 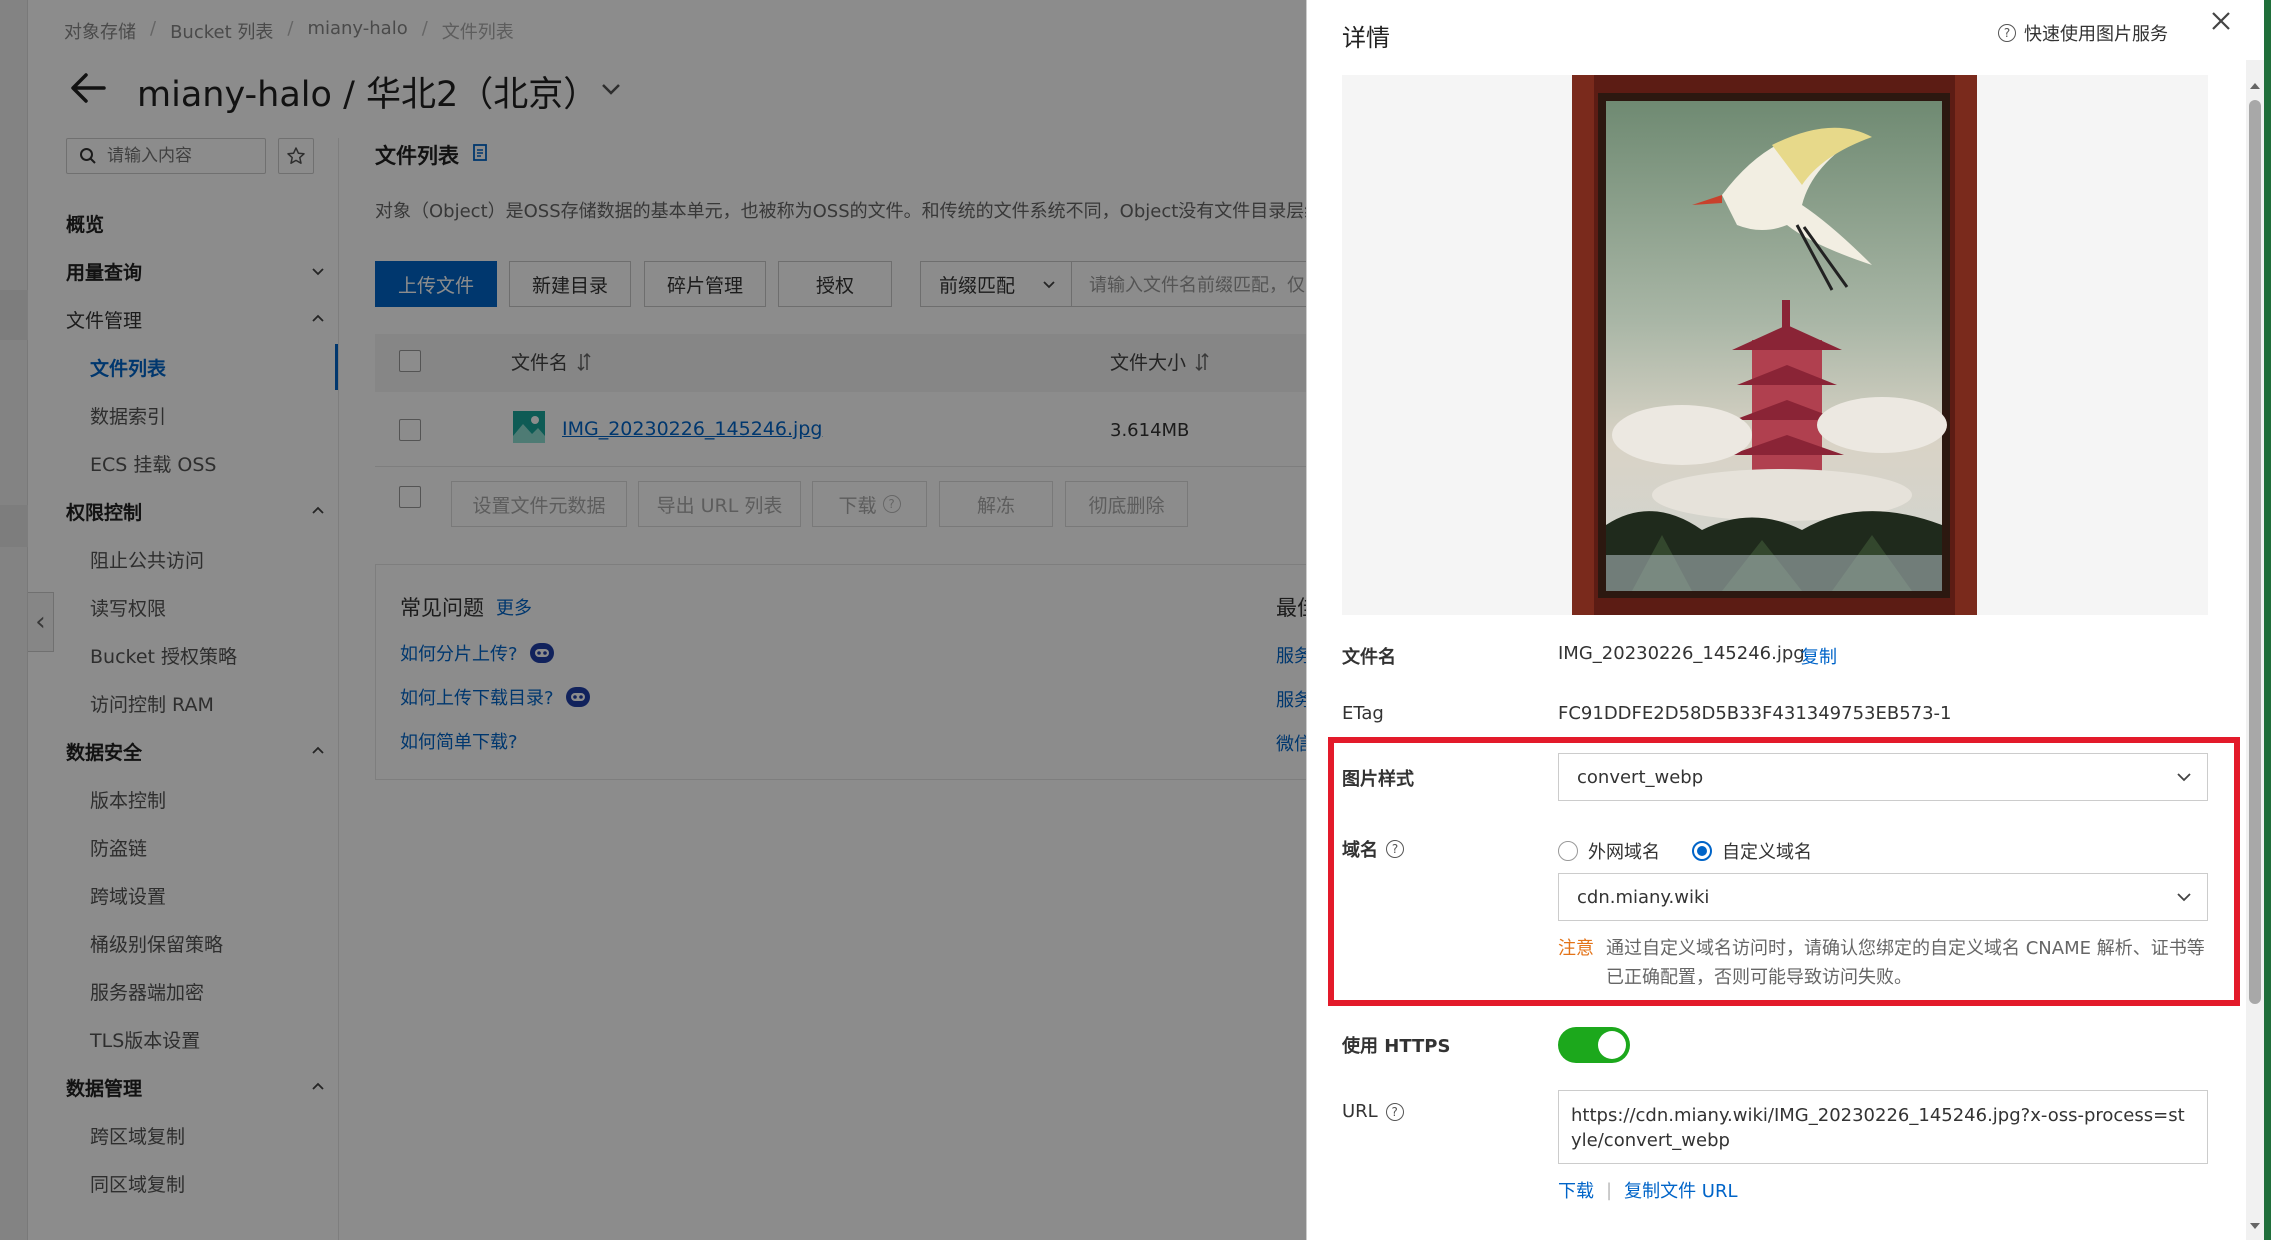 What do you see at coordinates (1366, 38) in the screenshot?
I see `drawer-title: 详情` at bounding box center [1366, 38].